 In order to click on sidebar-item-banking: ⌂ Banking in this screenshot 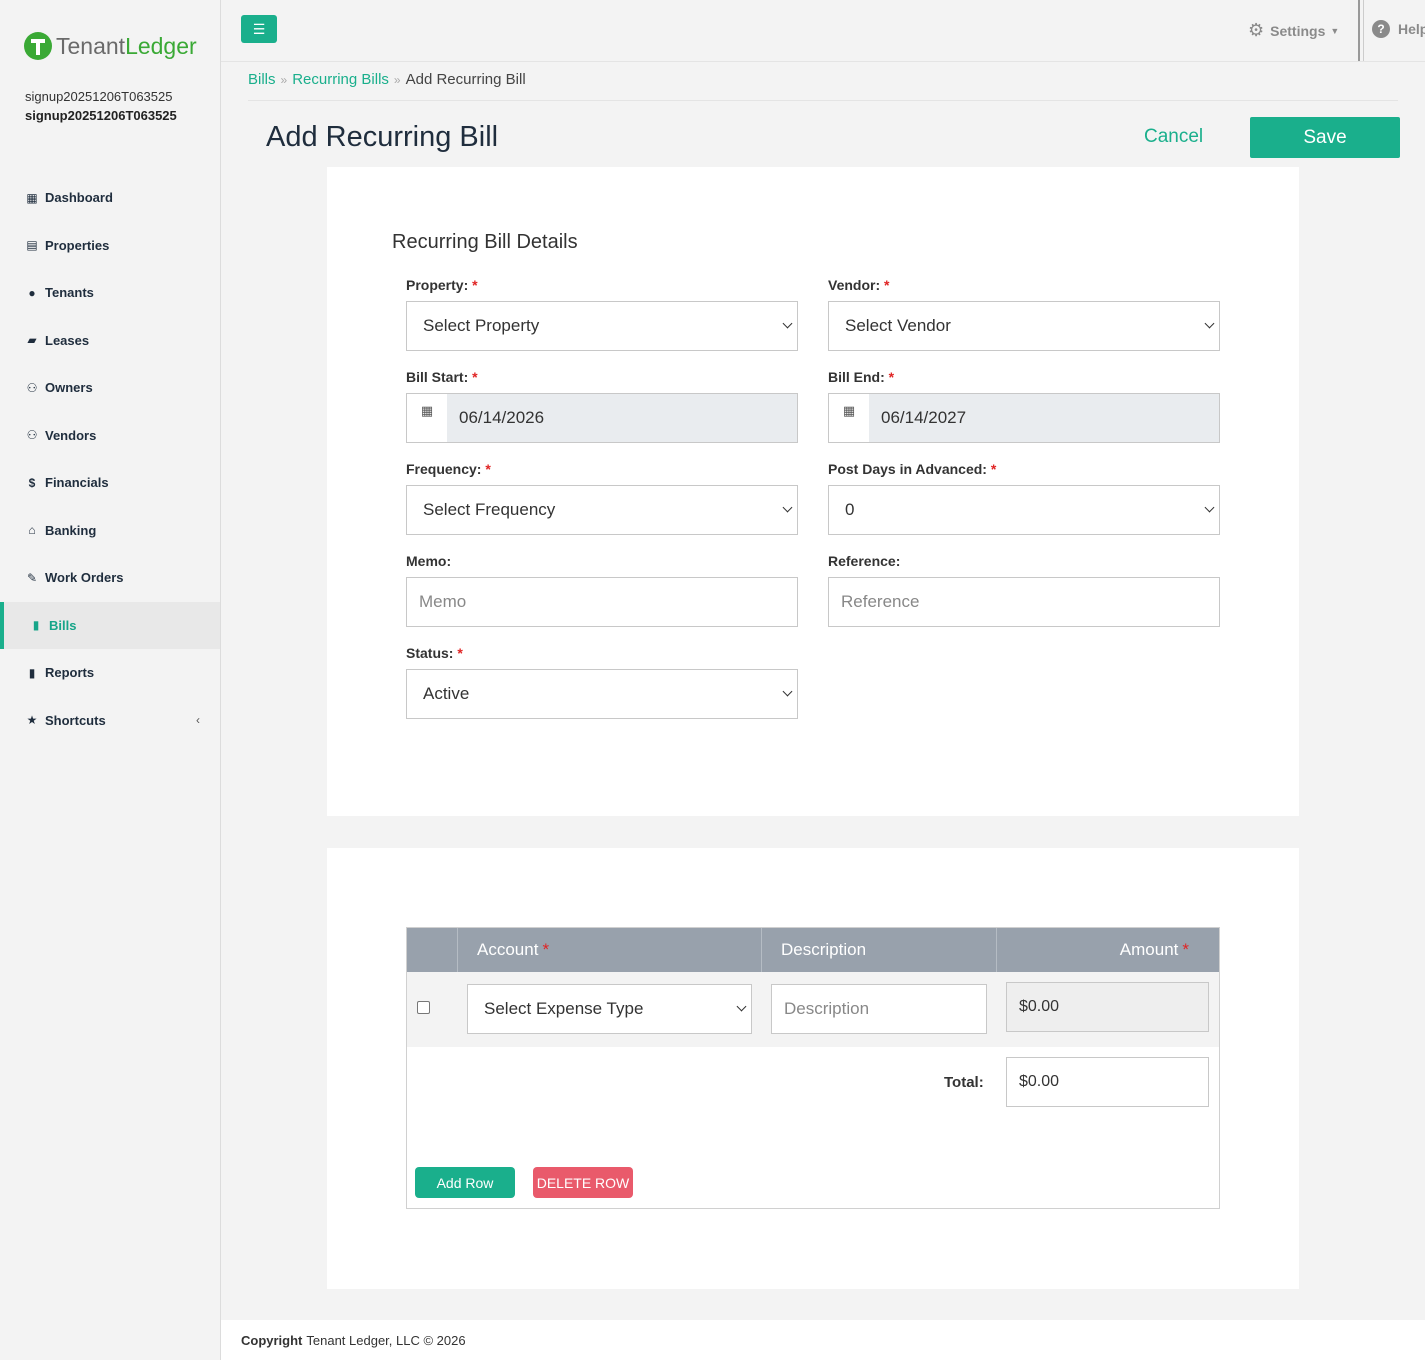, I will do `click(110, 531)`.